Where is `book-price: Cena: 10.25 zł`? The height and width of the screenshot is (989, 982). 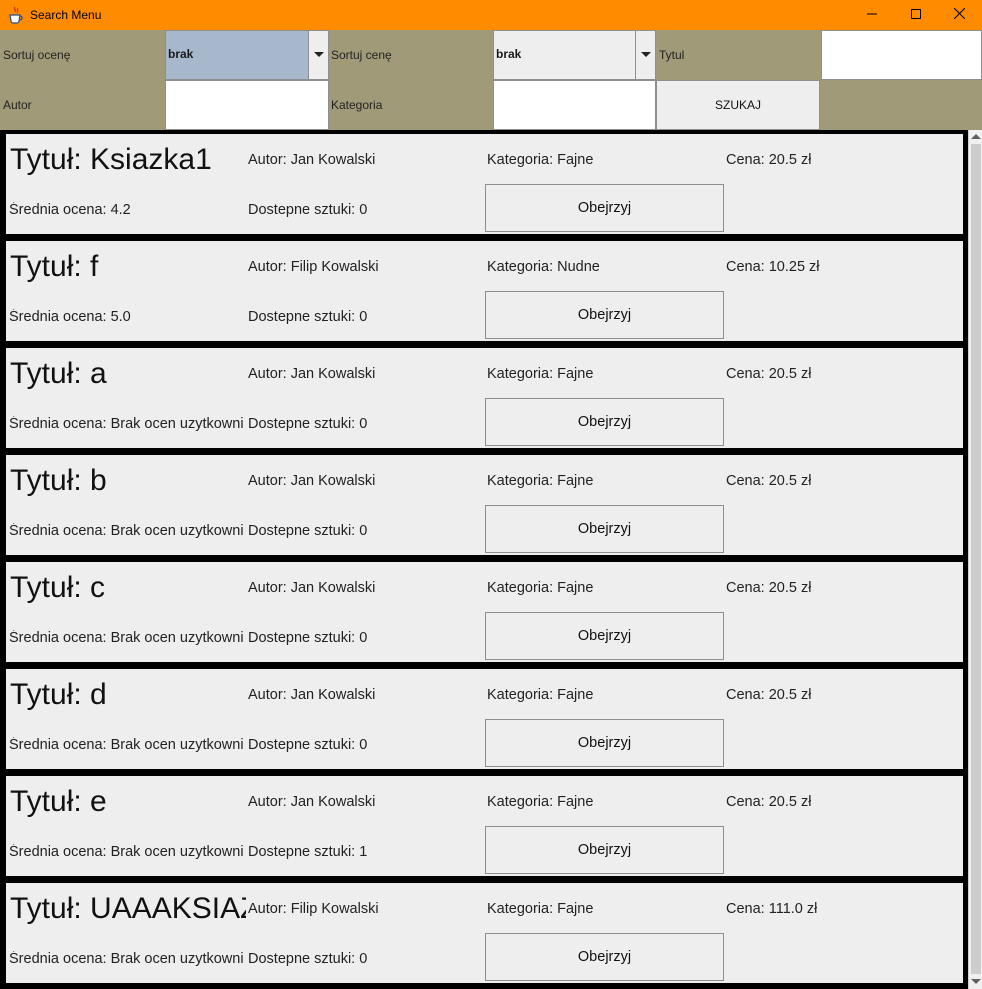
book-price: Cena: 10.25 zł is located at coordinates (773, 267).